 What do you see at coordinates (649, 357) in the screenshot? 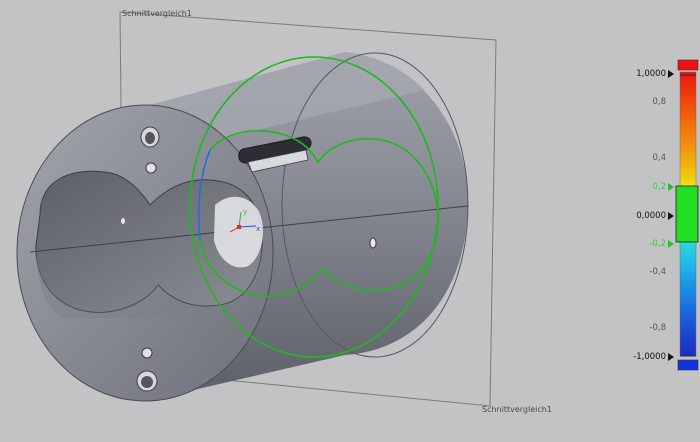
I see `legend-tick-label: -1,0000` at bounding box center [649, 357].